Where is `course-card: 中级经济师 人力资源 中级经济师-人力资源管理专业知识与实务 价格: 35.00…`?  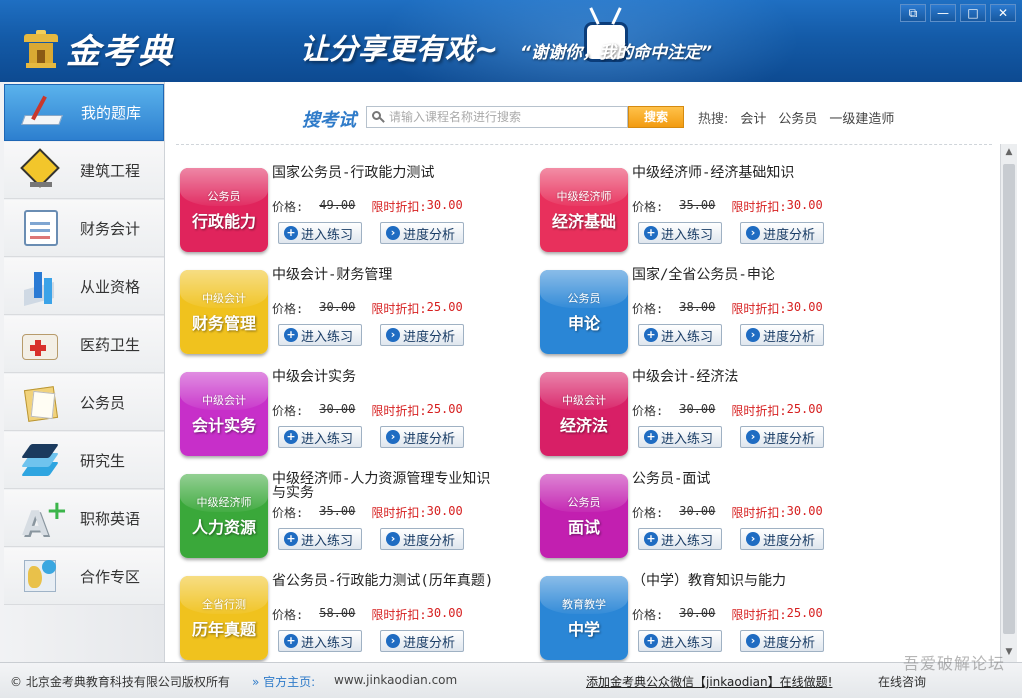
course-card: 中级经济师 人力资源 中级经济师-人力资源管理专业知识与实务 价格: 35.00… is located at coordinates (355, 516).